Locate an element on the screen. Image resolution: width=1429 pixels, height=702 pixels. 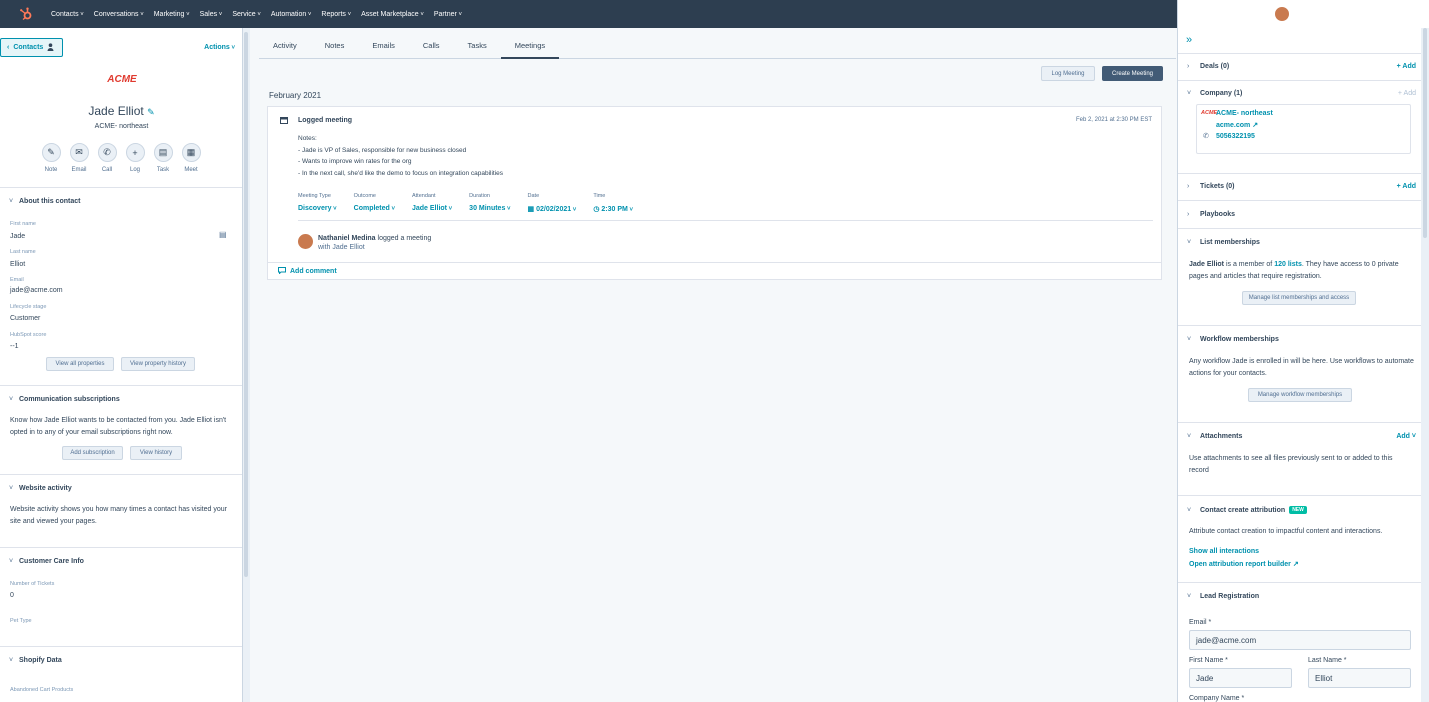
lifecycle-stage-label: Lifecycle stage is located at coordinates (28, 307).